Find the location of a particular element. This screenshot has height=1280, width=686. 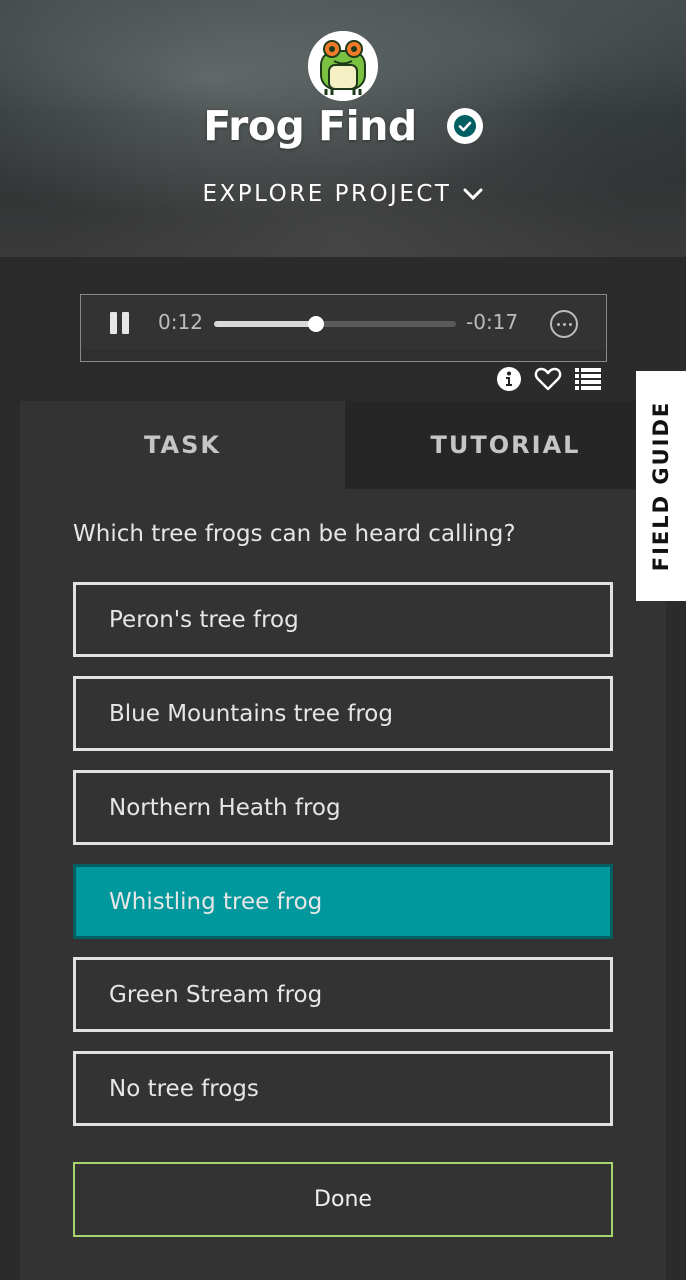

audio-player: 0:12 -0:17 is located at coordinates (343, 328).